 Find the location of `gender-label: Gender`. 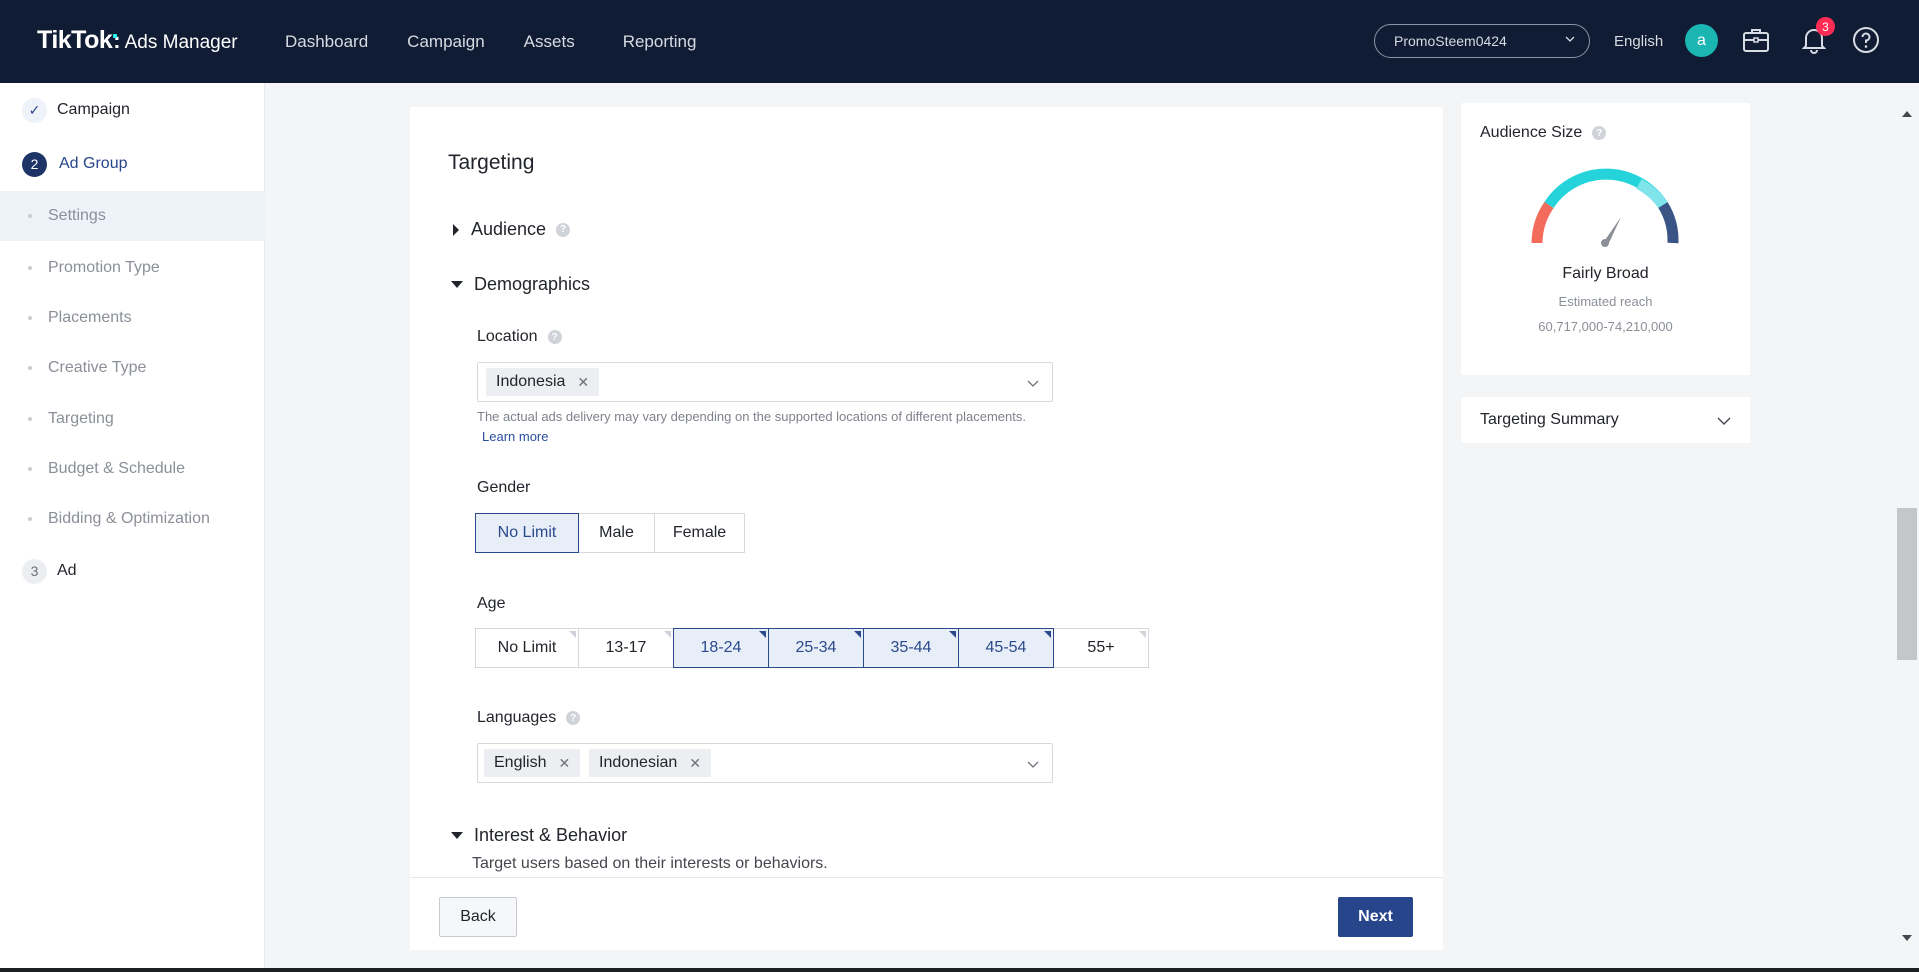

gender-label: Gender is located at coordinates (504, 487).